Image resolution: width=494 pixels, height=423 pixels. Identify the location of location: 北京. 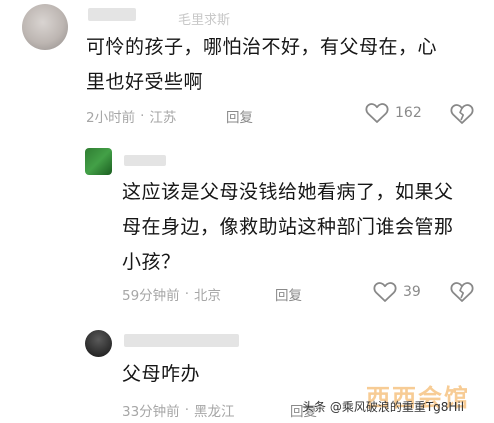
(207, 296).